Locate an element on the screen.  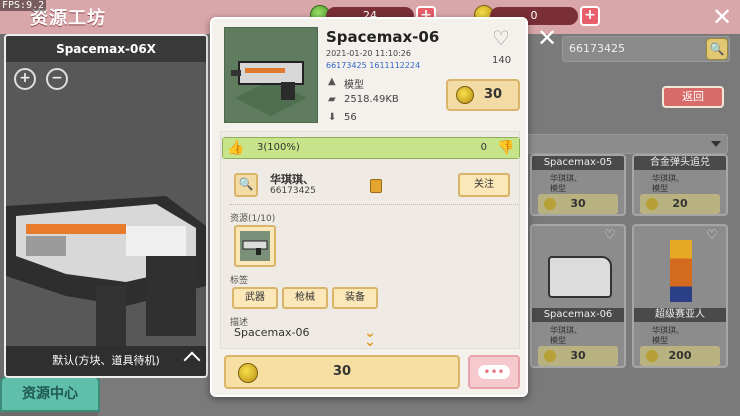
resources-label: 资源(1/10) is located at coordinates (253, 219).